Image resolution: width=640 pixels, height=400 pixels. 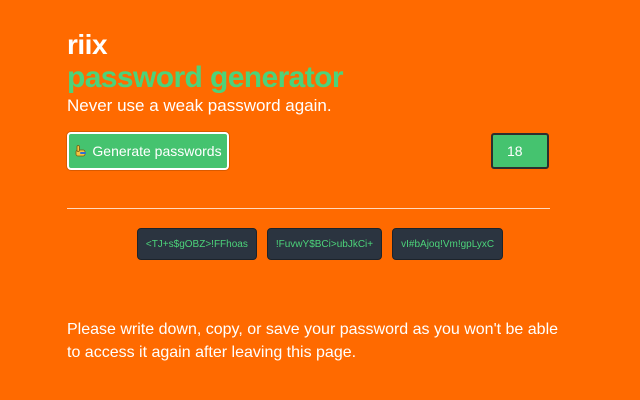 What do you see at coordinates (205, 77) in the screenshot?
I see `page-title: password generator` at bounding box center [205, 77].